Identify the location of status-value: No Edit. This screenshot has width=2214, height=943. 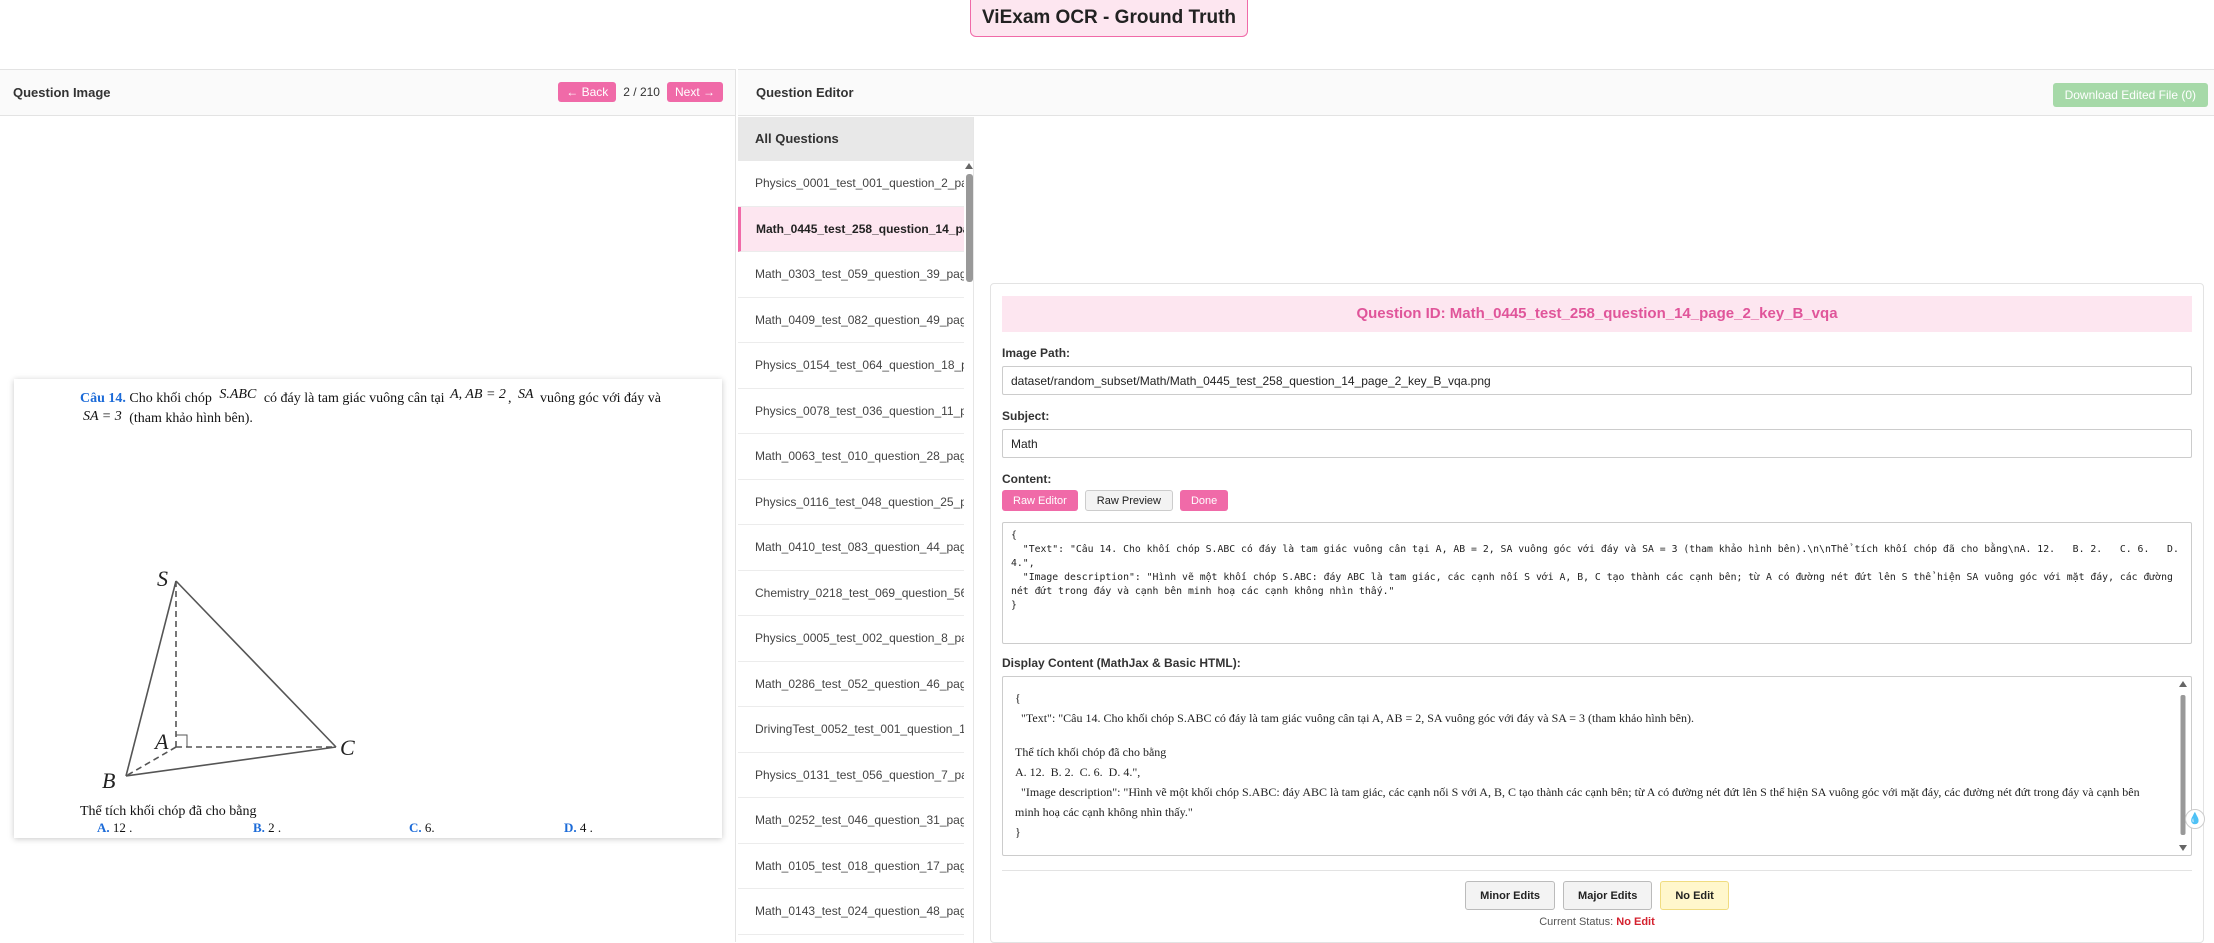
(1635, 922).